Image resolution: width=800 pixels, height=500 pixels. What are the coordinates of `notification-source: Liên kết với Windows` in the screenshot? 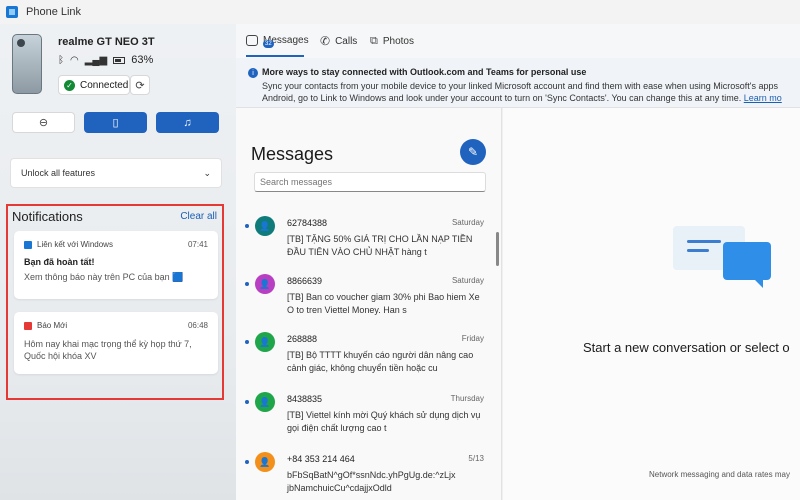 It's located at (68, 244).